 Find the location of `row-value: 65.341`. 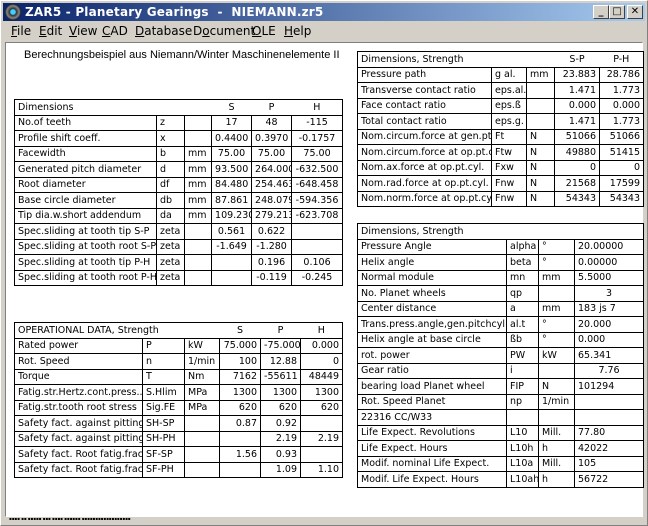

row-value: 65.341 is located at coordinates (609, 355).